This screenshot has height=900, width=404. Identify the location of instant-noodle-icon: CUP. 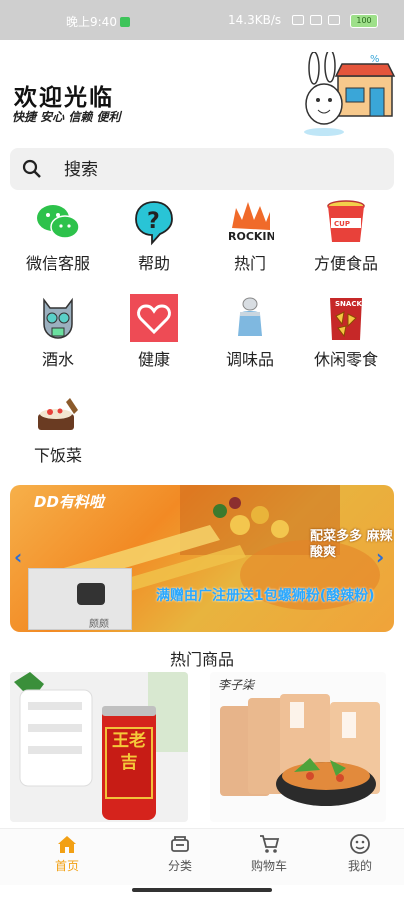
(346, 221).